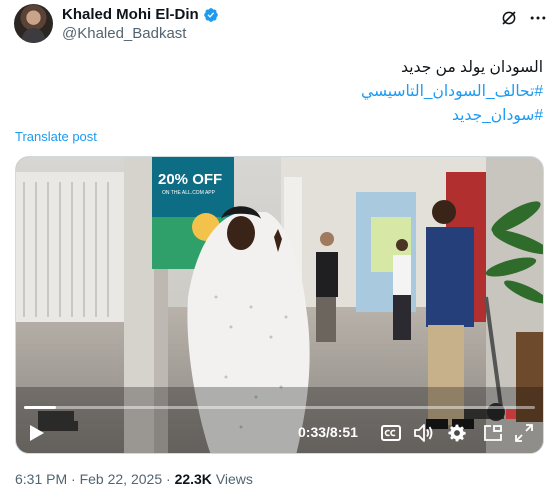 The height and width of the screenshot is (501, 557). What do you see at coordinates (130, 14) in the screenshot?
I see `author-display-name: Khaled Mohi El-Din` at bounding box center [130, 14].